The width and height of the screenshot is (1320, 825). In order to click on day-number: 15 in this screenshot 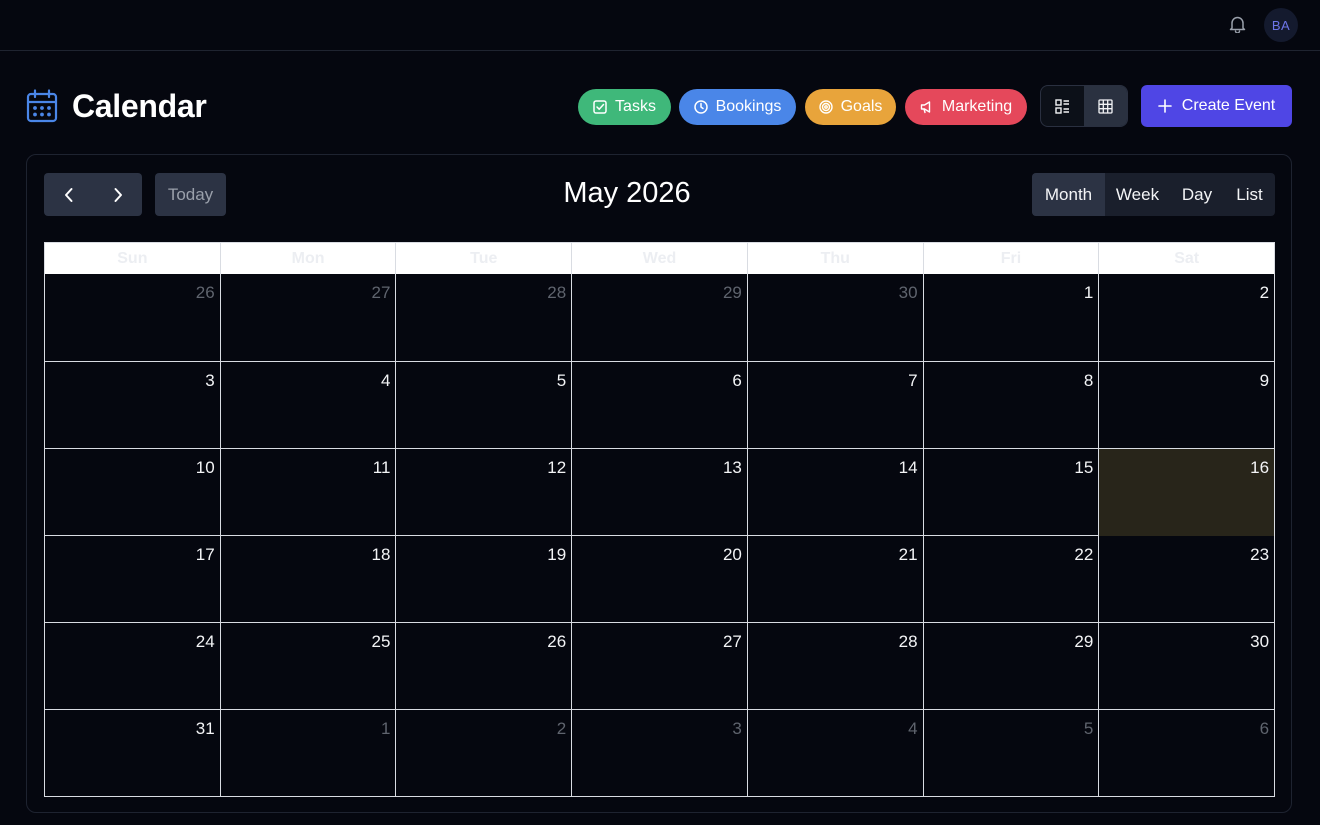, I will do `click(1083, 468)`.